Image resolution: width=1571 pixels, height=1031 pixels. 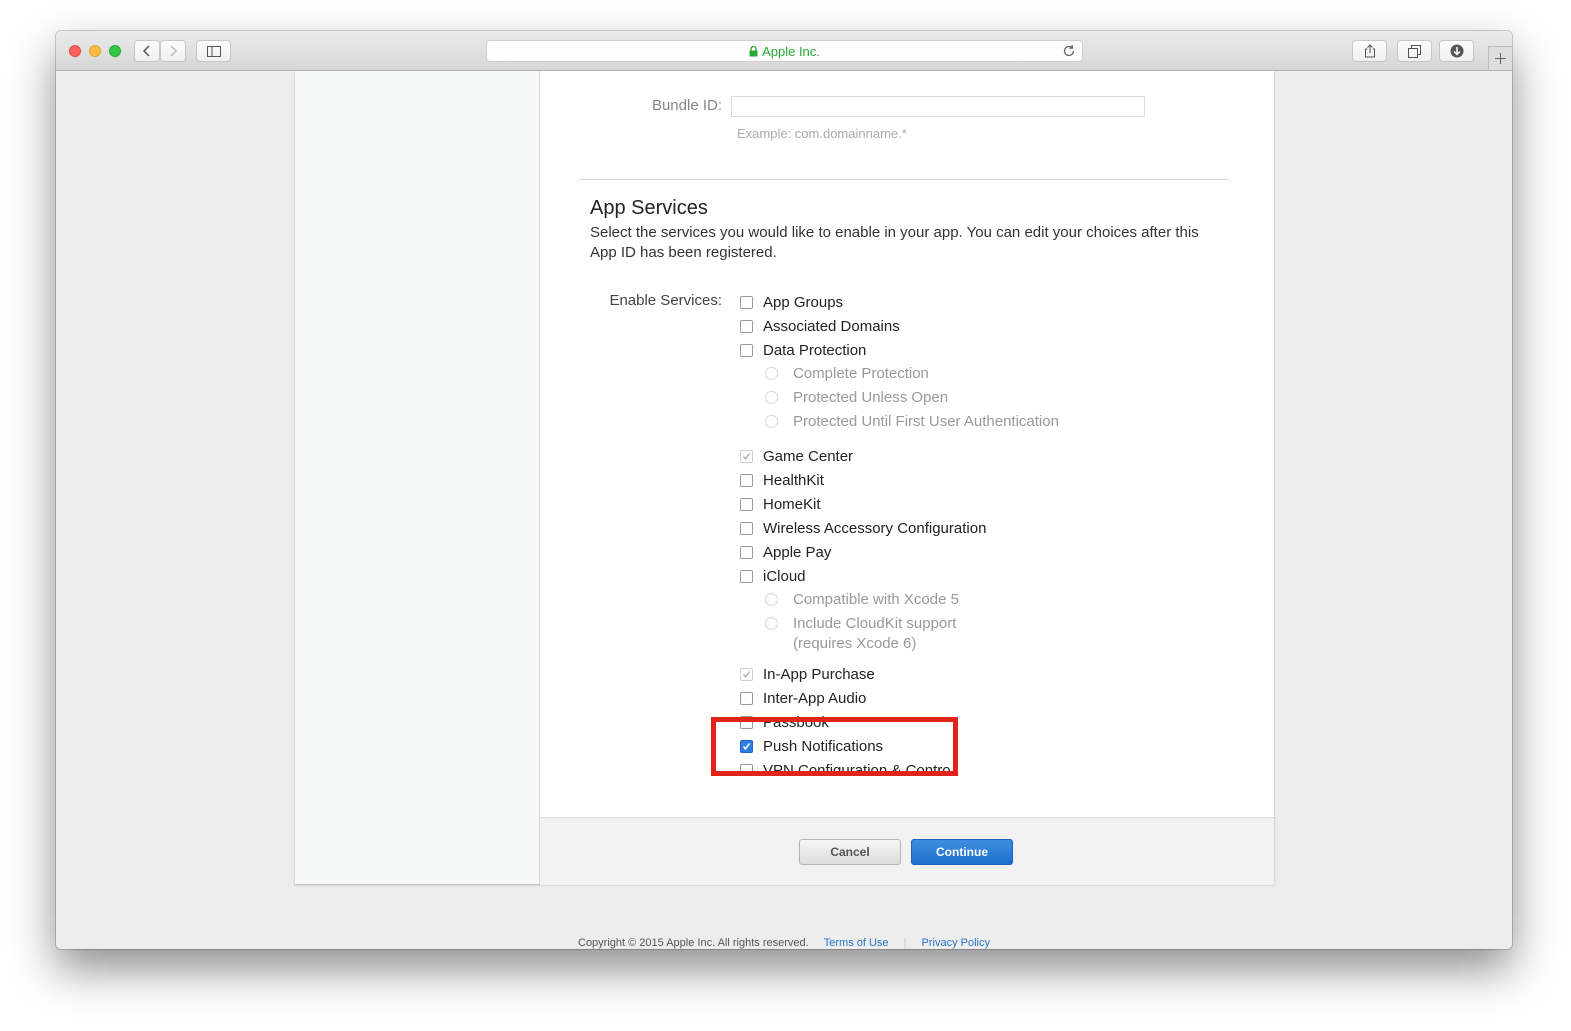 I want to click on service-game-center: Game Center, so click(x=796, y=456).